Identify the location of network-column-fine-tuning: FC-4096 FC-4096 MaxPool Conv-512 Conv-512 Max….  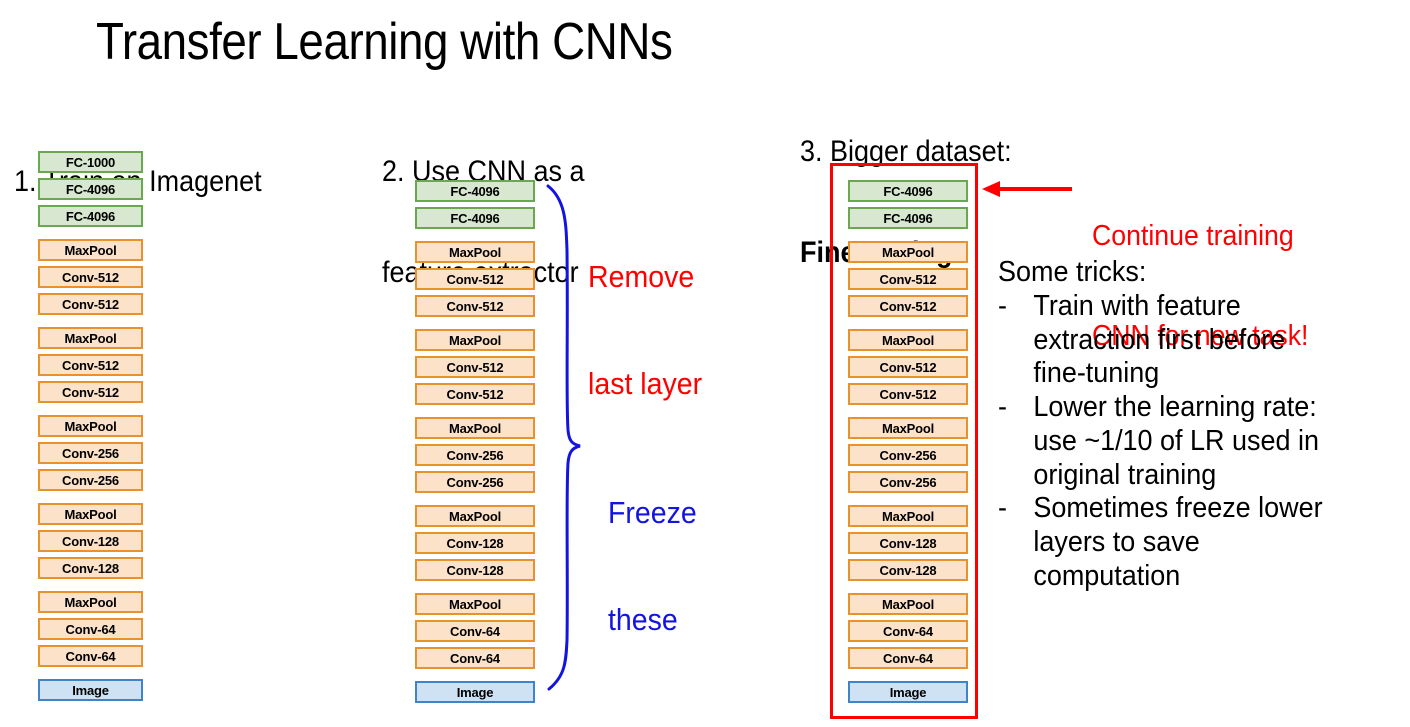
(908, 441).